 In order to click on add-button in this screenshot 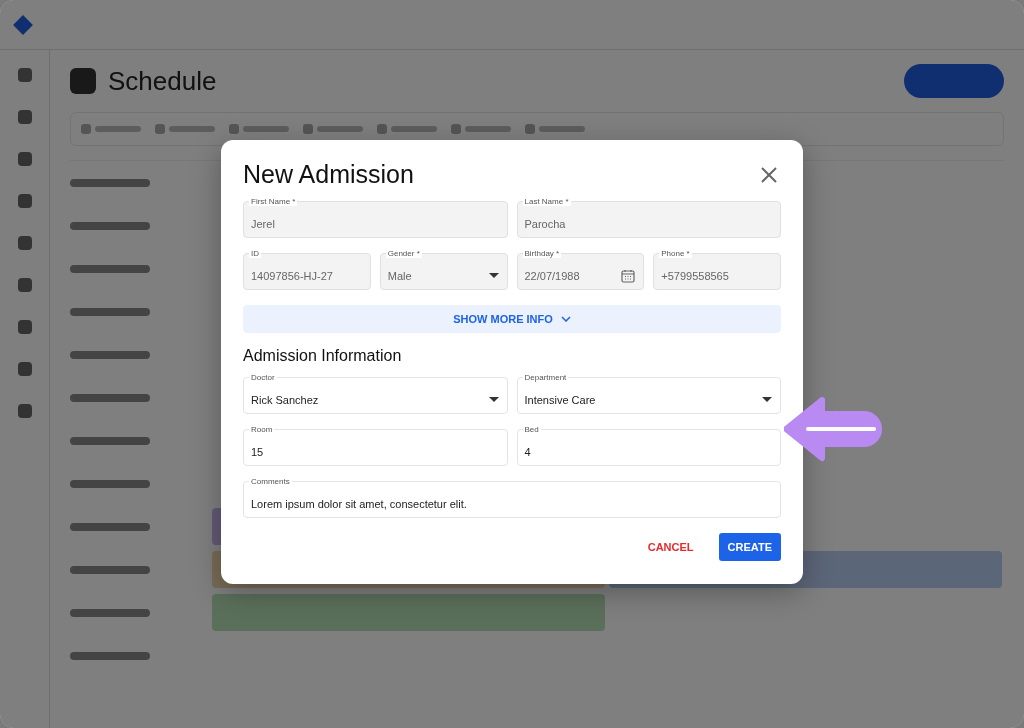, I will do `click(954, 81)`.